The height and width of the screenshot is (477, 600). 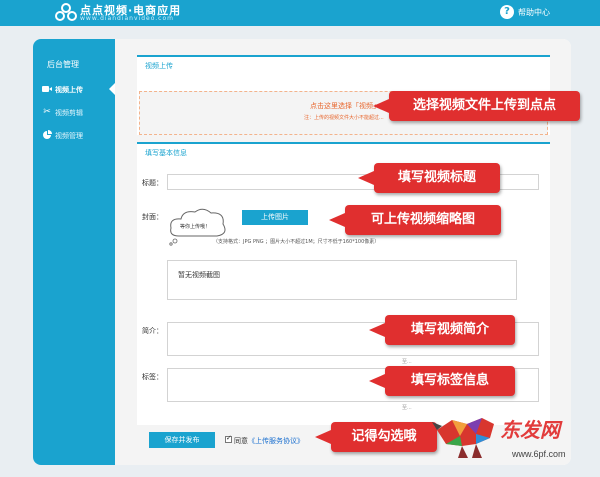 What do you see at coordinates (534, 12) in the screenshot?
I see `help-center-link: 帮助中心` at bounding box center [534, 12].